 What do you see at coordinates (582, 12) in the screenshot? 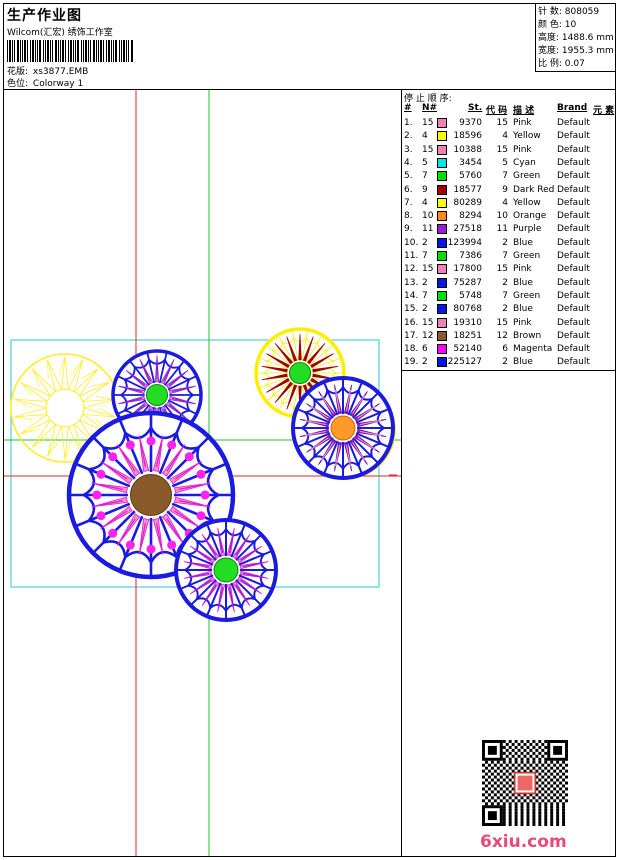
I see `stat-value: 808059` at bounding box center [582, 12].